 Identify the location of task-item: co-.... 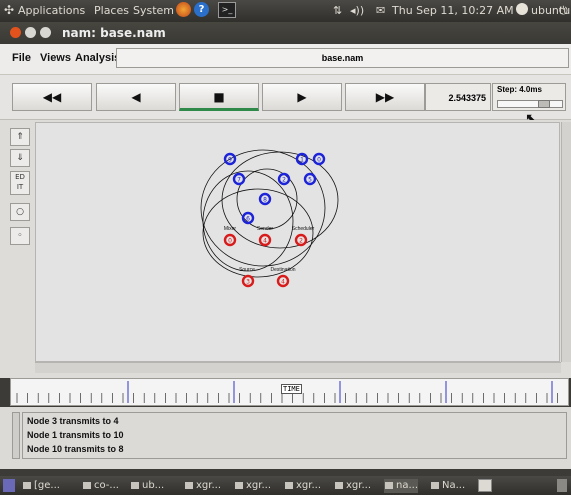
(100, 486).